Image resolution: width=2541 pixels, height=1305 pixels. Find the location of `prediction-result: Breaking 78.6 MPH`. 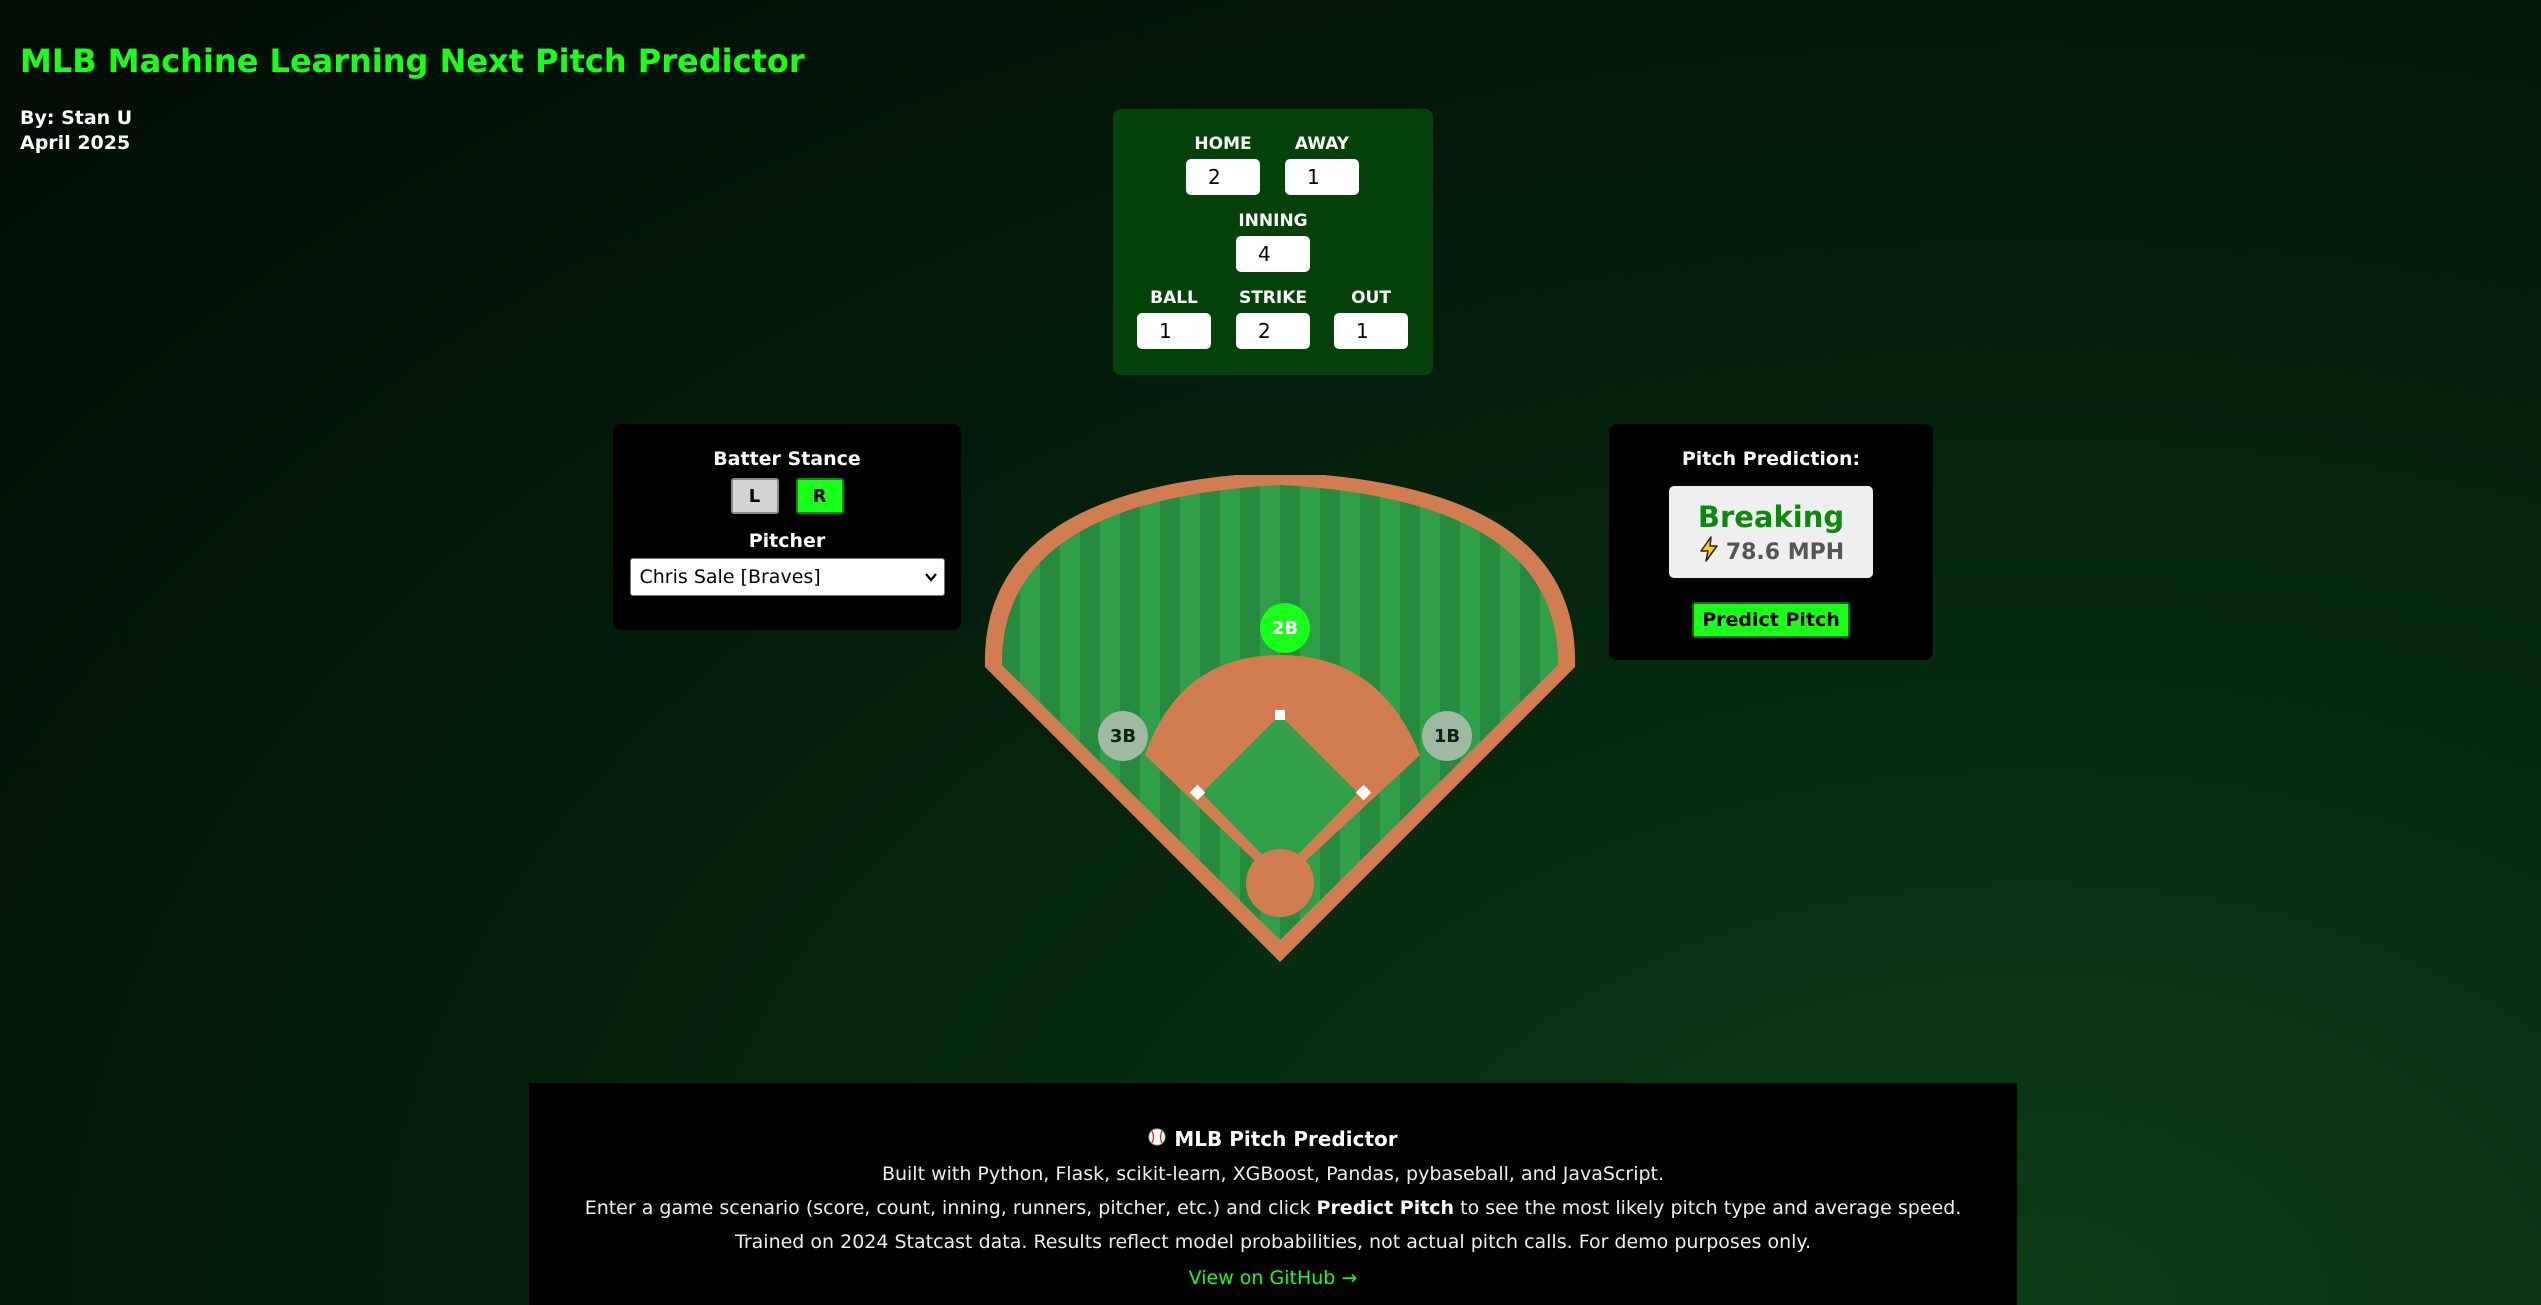

prediction-result: Breaking 78.6 MPH is located at coordinates (1771, 532).